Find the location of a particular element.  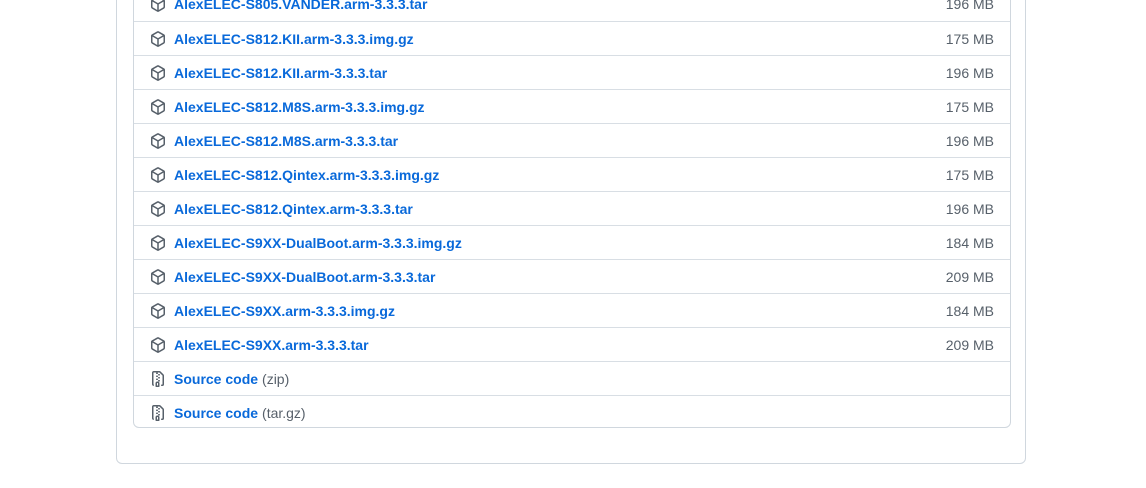

asset-row: AlexELEC-S9XX.arm-3.3.3.tar 209 MB is located at coordinates (572, 344).